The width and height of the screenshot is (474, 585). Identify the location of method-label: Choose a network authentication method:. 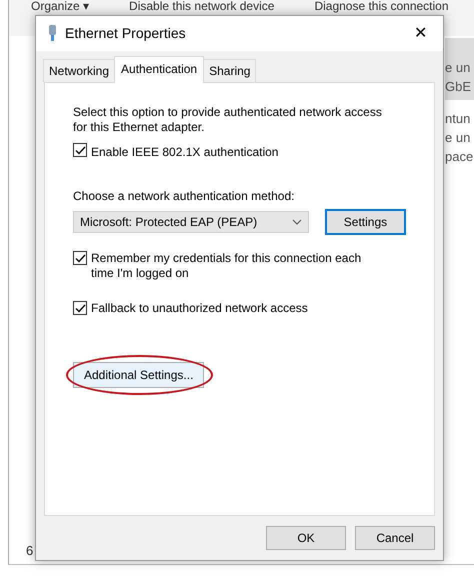
(184, 197).